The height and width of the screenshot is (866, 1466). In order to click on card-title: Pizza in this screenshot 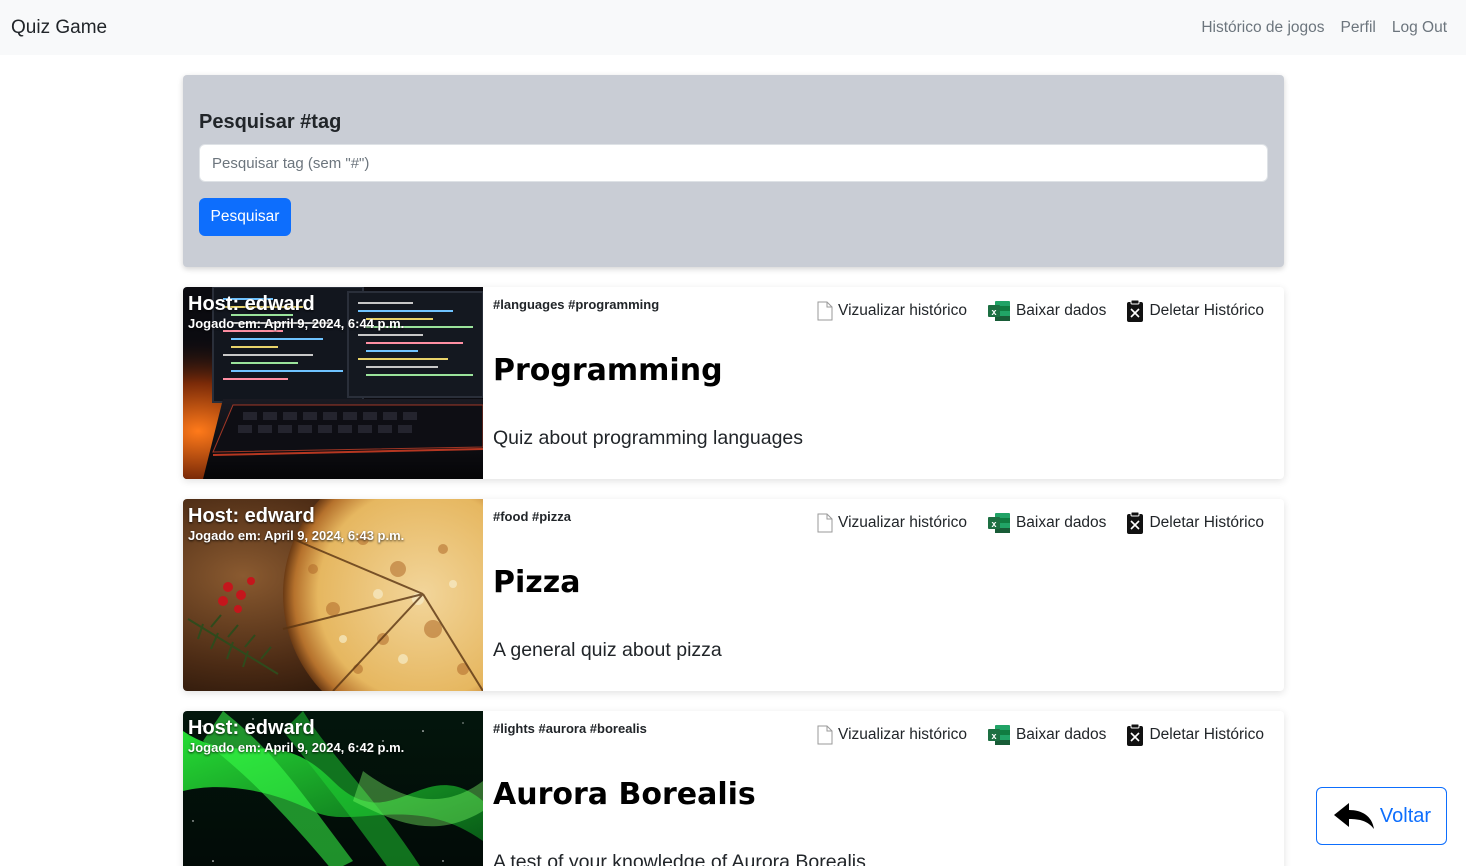, I will do `click(537, 582)`.